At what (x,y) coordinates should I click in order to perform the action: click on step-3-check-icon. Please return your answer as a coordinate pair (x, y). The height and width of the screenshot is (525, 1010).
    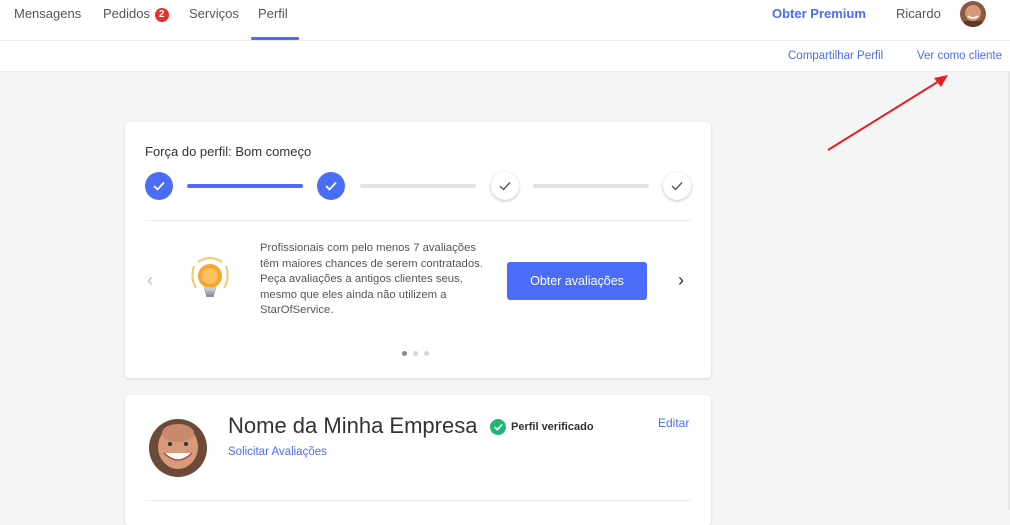
    Looking at the image, I should click on (505, 186).